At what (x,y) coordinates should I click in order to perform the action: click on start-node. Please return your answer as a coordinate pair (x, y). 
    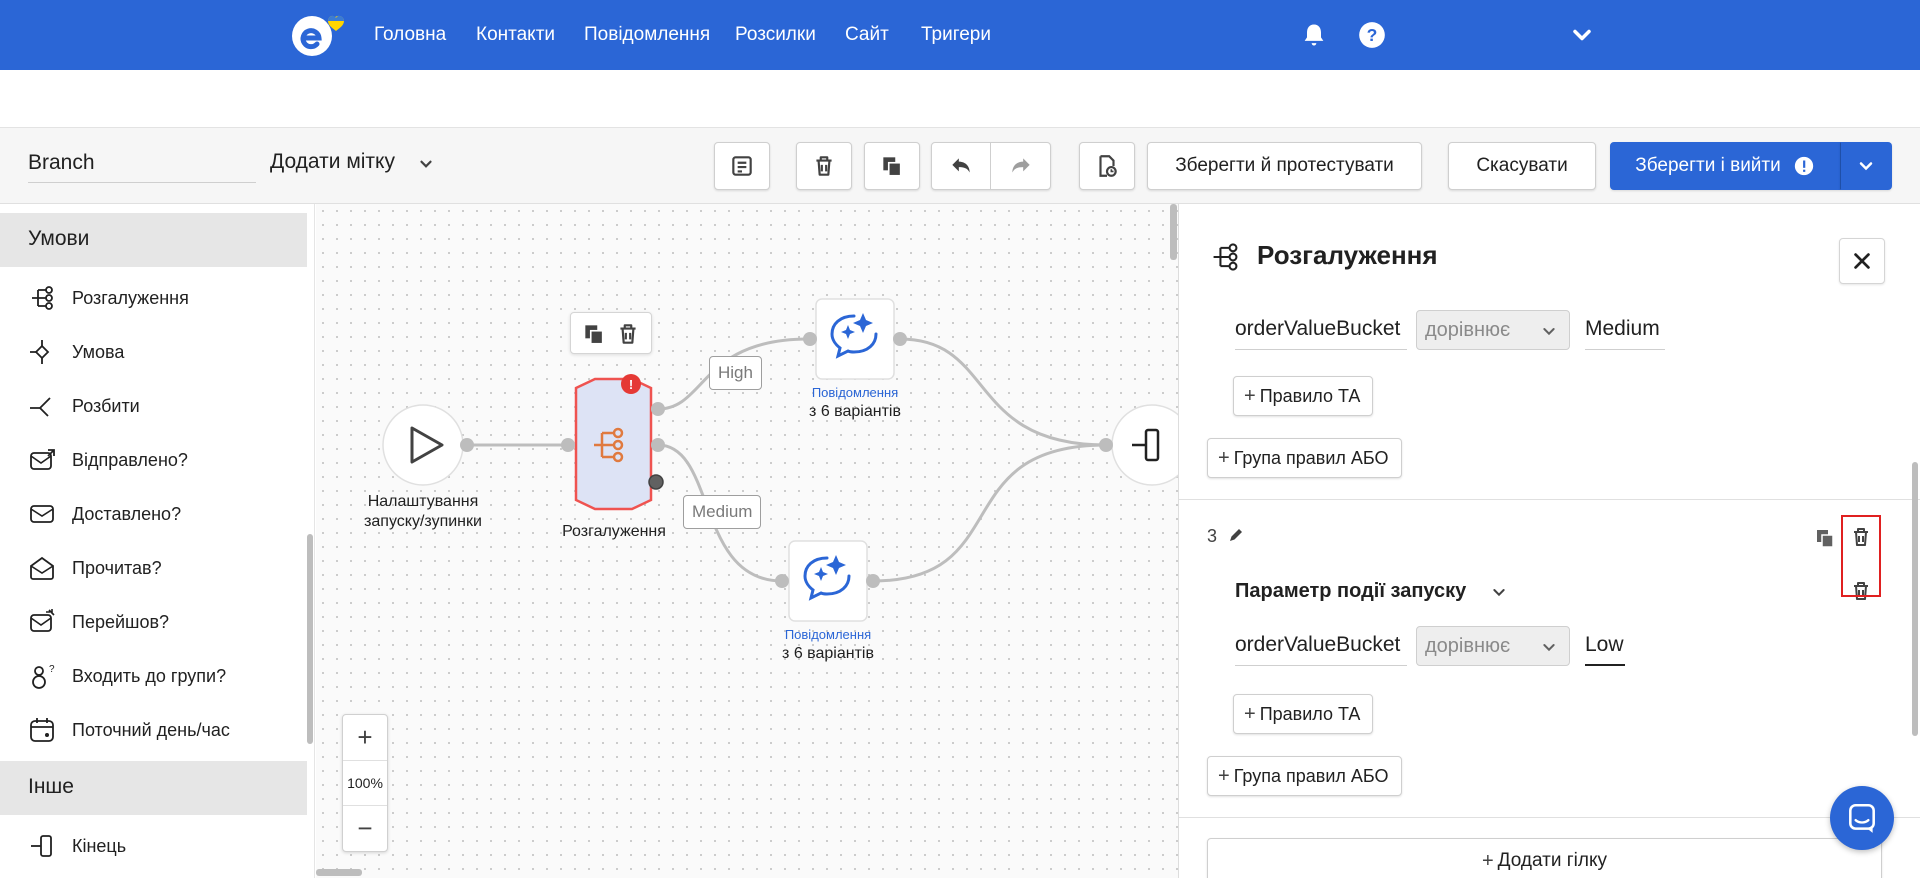
    Looking at the image, I should click on (428, 445).